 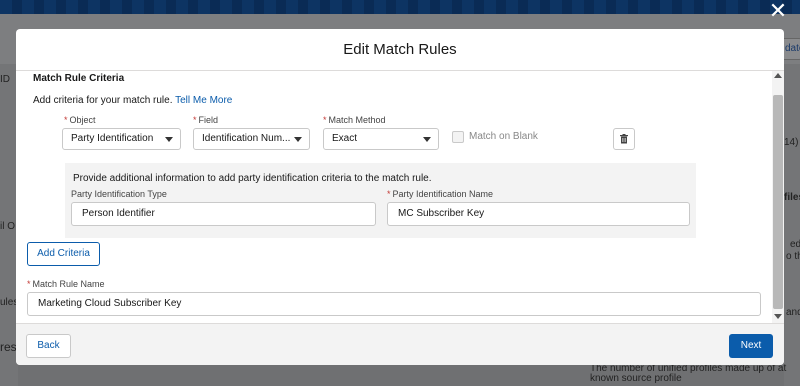 I want to click on modal-scrollbar, so click(x=778, y=197).